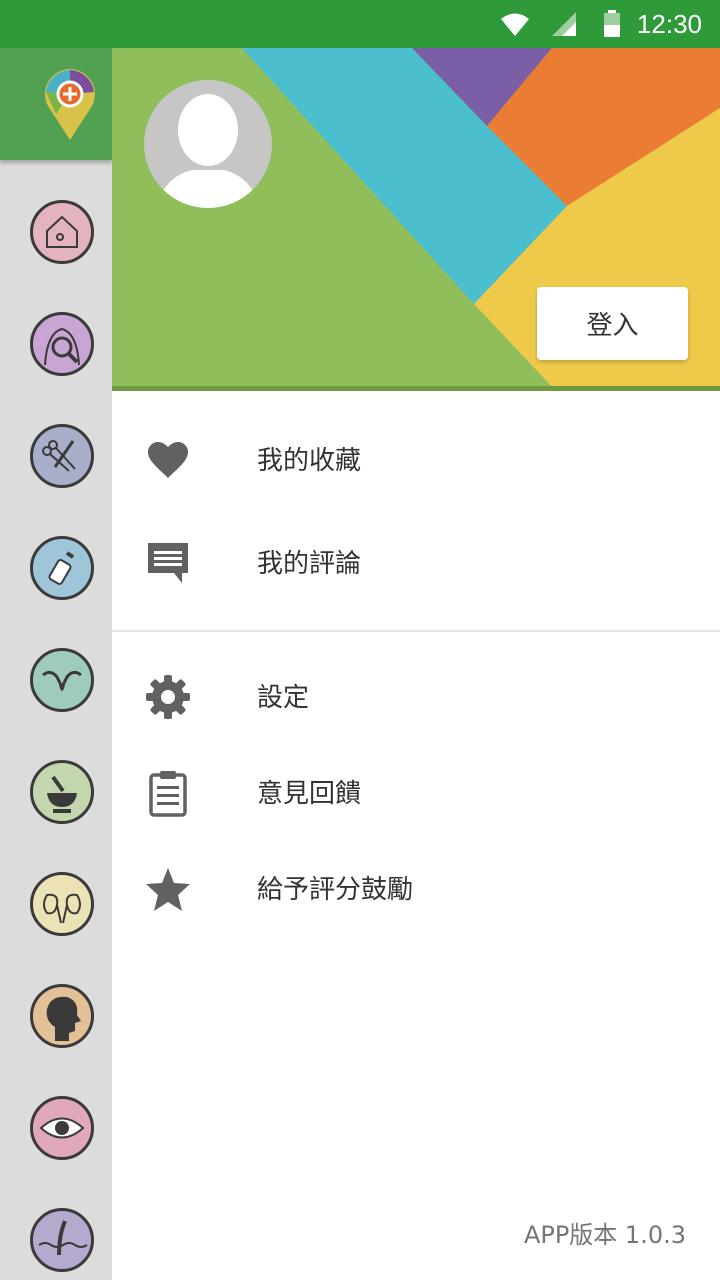  What do you see at coordinates (515, 24) in the screenshot?
I see `wifi-icon` at bounding box center [515, 24].